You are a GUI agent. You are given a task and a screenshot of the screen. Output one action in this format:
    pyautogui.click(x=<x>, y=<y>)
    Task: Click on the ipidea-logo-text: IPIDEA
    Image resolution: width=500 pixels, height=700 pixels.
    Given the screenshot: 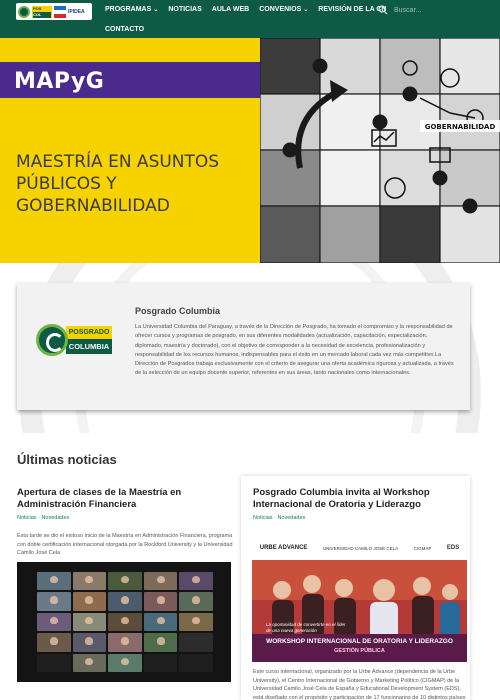 What is the action you would take?
    pyautogui.click(x=76, y=11)
    